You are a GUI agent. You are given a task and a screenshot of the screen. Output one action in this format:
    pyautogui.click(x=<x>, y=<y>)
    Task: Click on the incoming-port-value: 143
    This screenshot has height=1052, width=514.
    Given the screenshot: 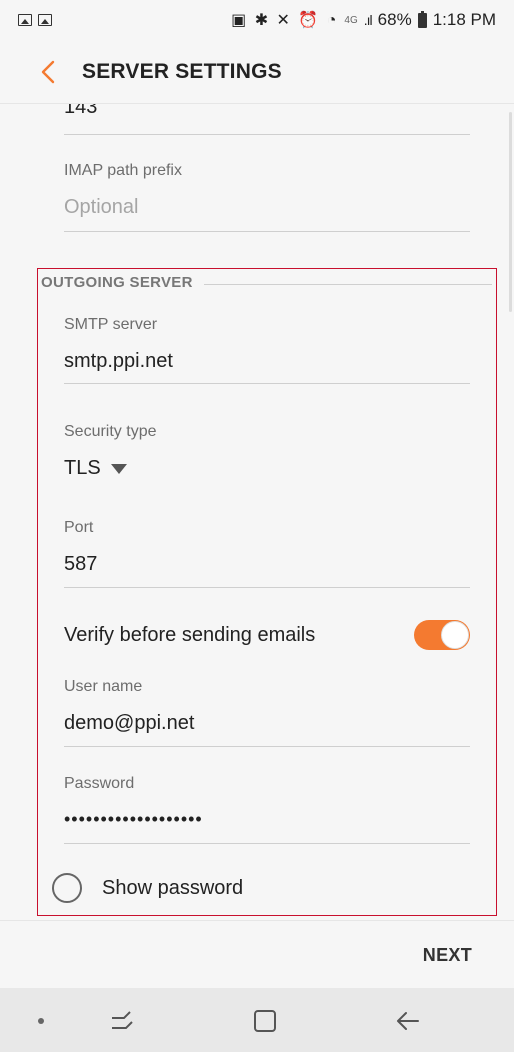 What is the action you would take?
    pyautogui.click(x=267, y=111)
    